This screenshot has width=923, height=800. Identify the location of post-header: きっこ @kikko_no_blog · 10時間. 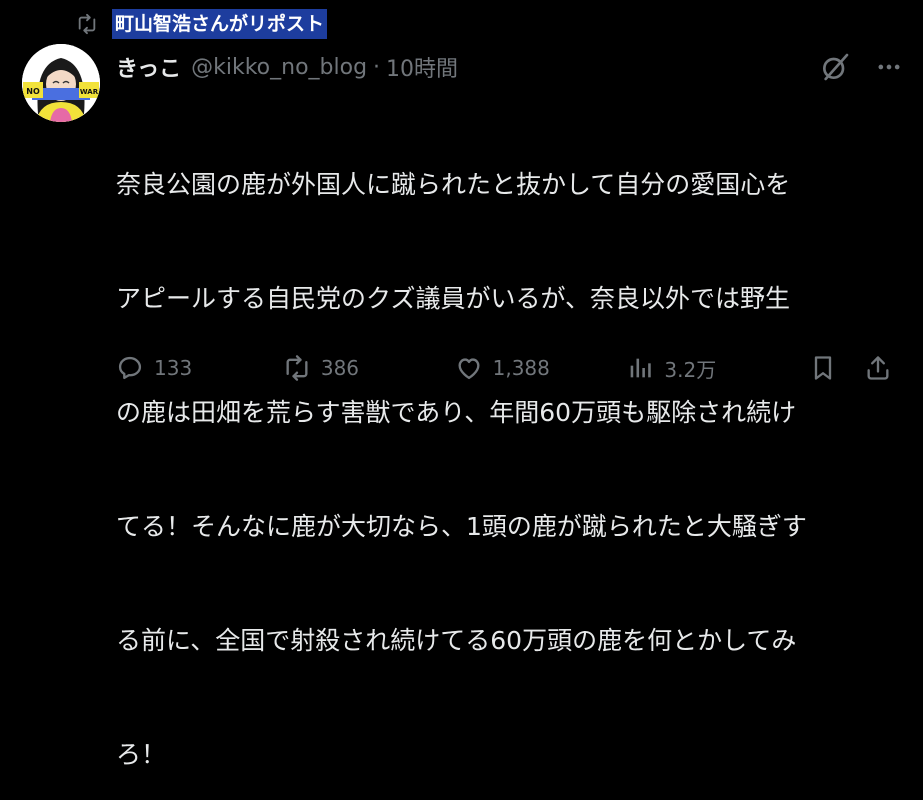
(287, 67).